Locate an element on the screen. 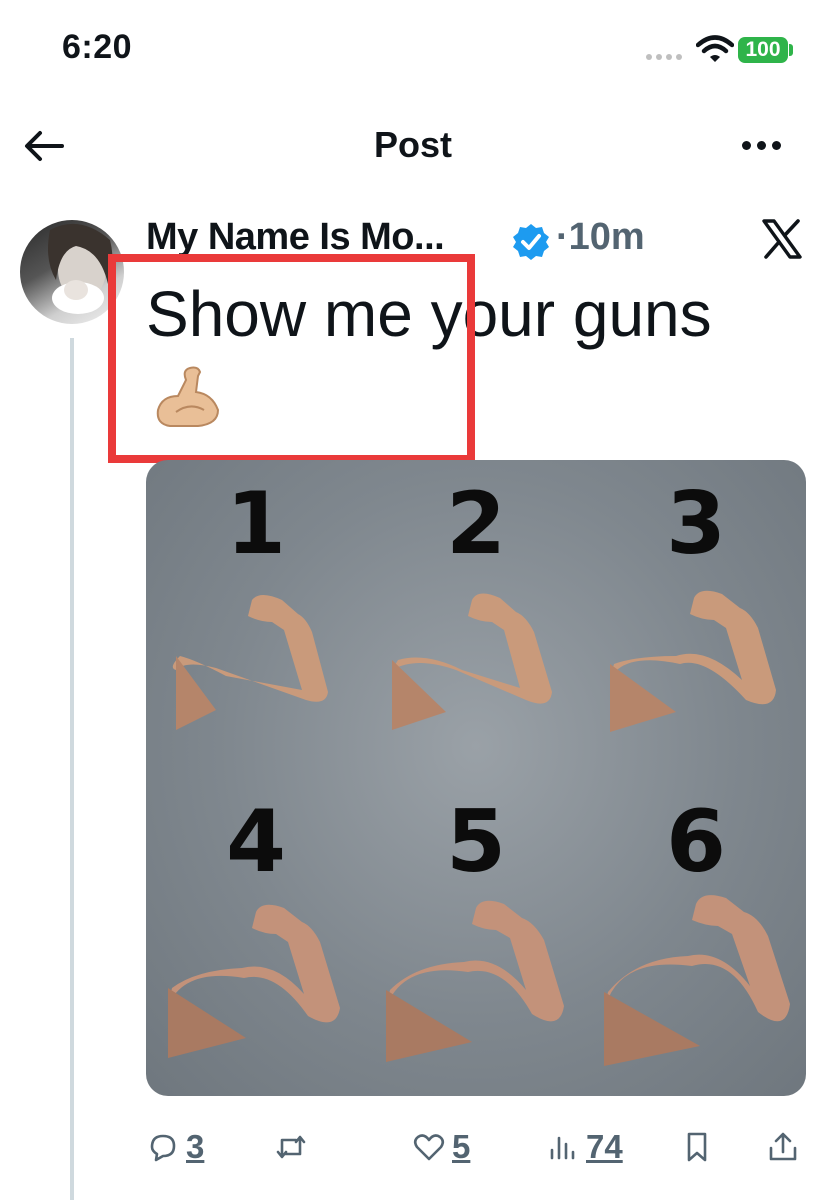 The image size is (826, 1200). media-cell: 1 is located at coordinates (256, 619).